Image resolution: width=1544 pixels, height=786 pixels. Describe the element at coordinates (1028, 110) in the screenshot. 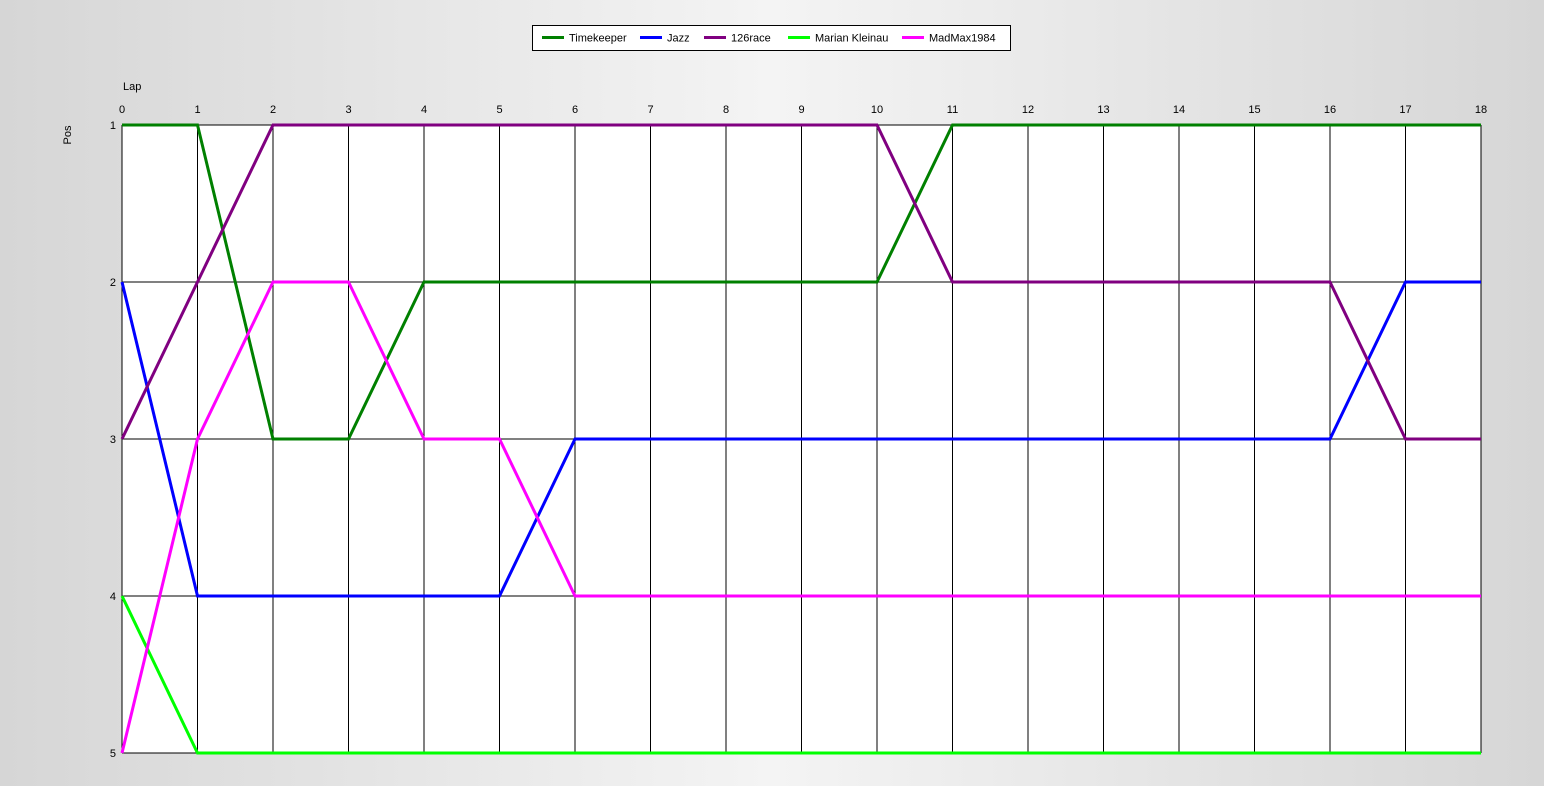

I see `x-tick-label: 12` at that location.